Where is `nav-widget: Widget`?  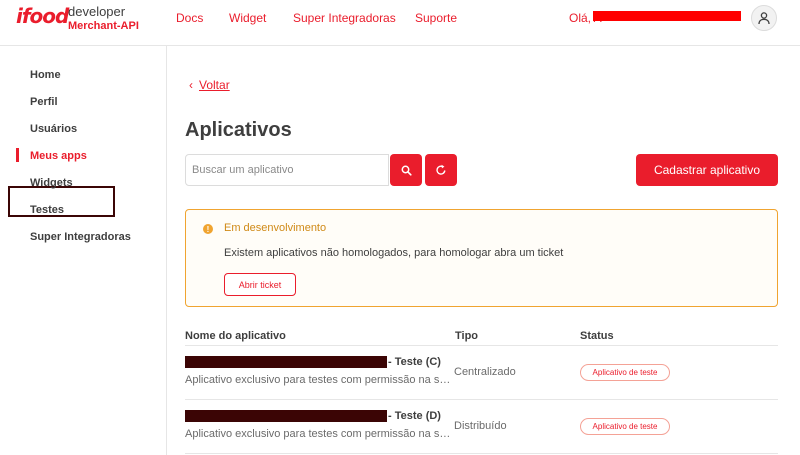 nav-widget: Widget is located at coordinates (247, 18).